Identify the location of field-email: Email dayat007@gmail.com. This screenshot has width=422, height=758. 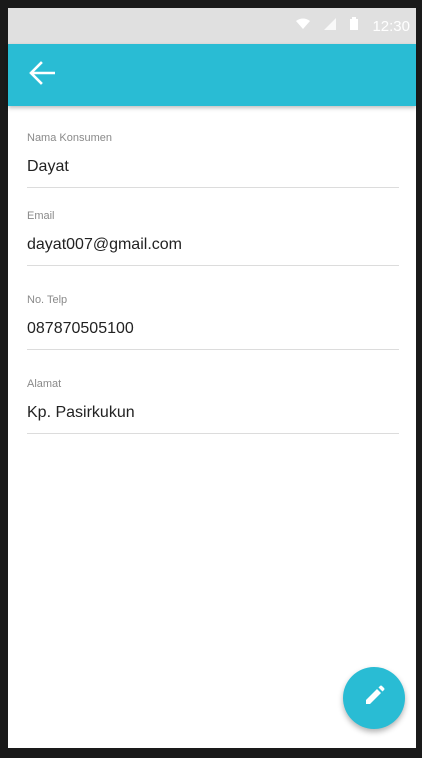
(213, 237).